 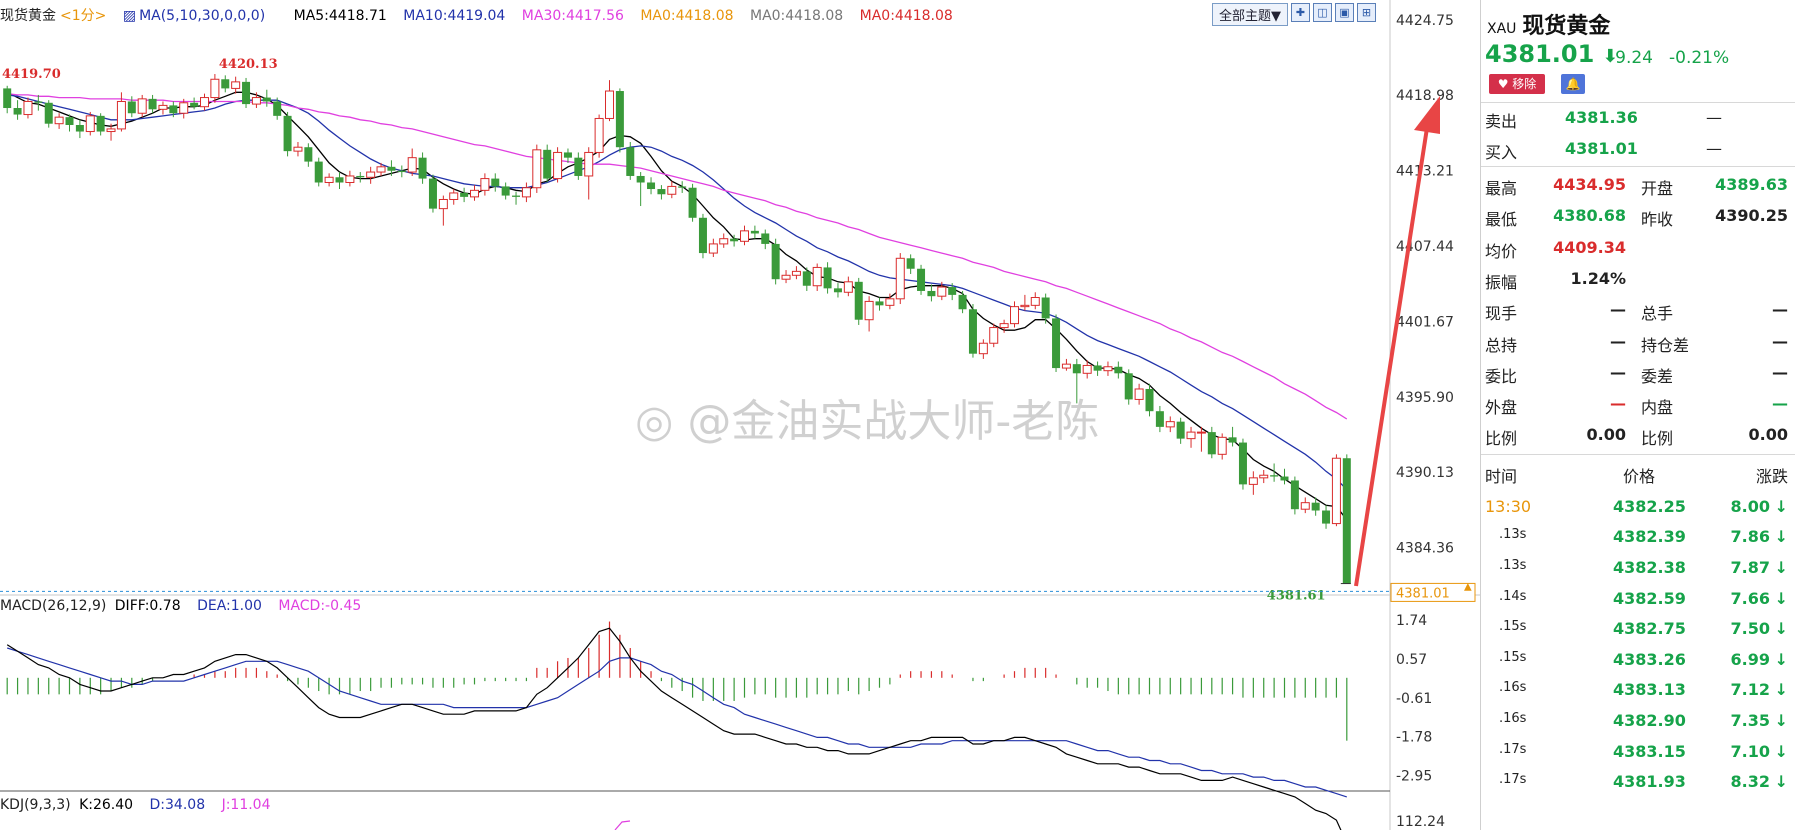 I want to click on alert-button: 🔔, so click(x=1573, y=84).